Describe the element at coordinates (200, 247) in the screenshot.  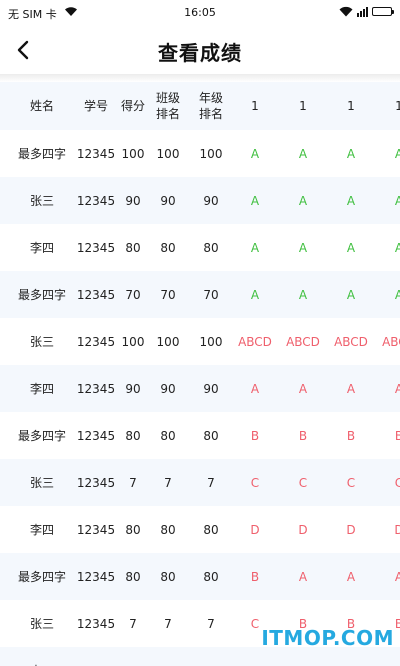
I see `table-row: 李四 12345 80 80 80 A A A A` at that location.